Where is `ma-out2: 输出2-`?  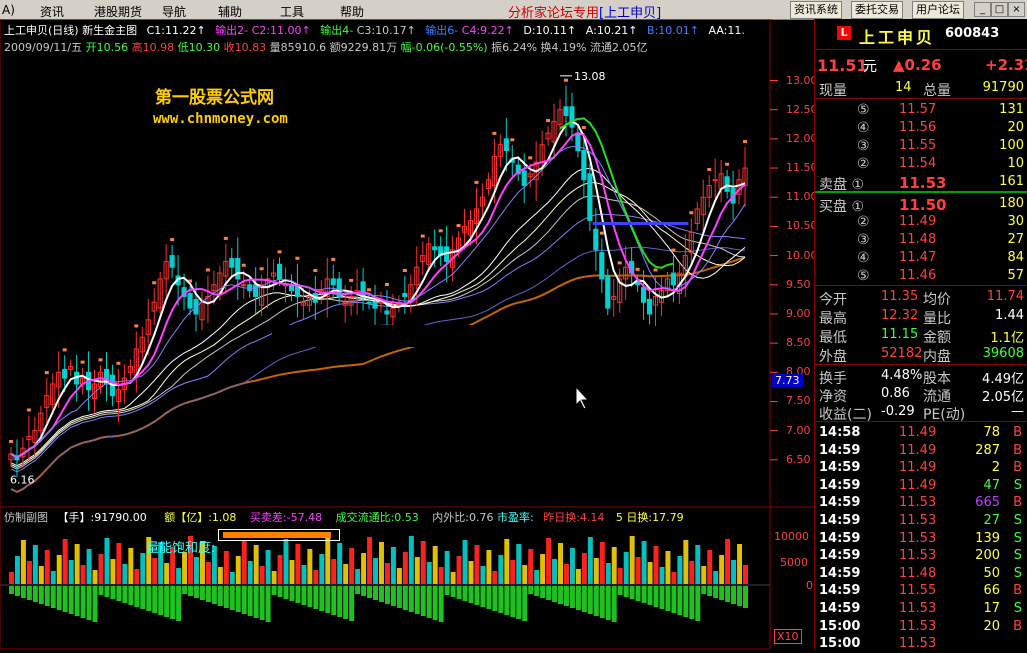 ma-out2: 输出2- is located at coordinates (232, 30).